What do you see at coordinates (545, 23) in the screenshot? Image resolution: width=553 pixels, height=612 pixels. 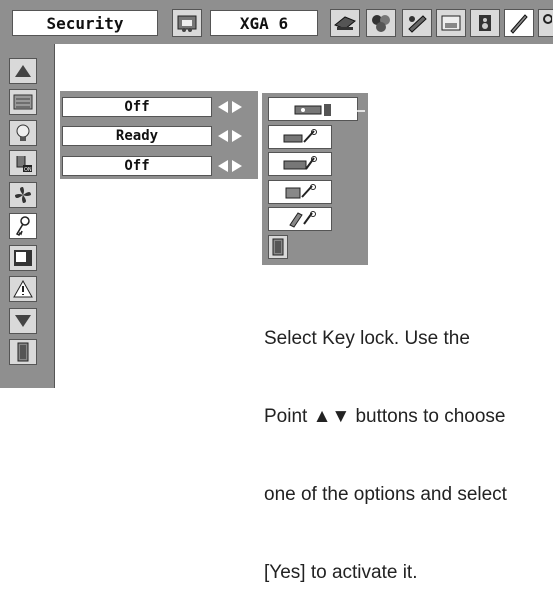 I see `key-lock-icon` at bounding box center [545, 23].